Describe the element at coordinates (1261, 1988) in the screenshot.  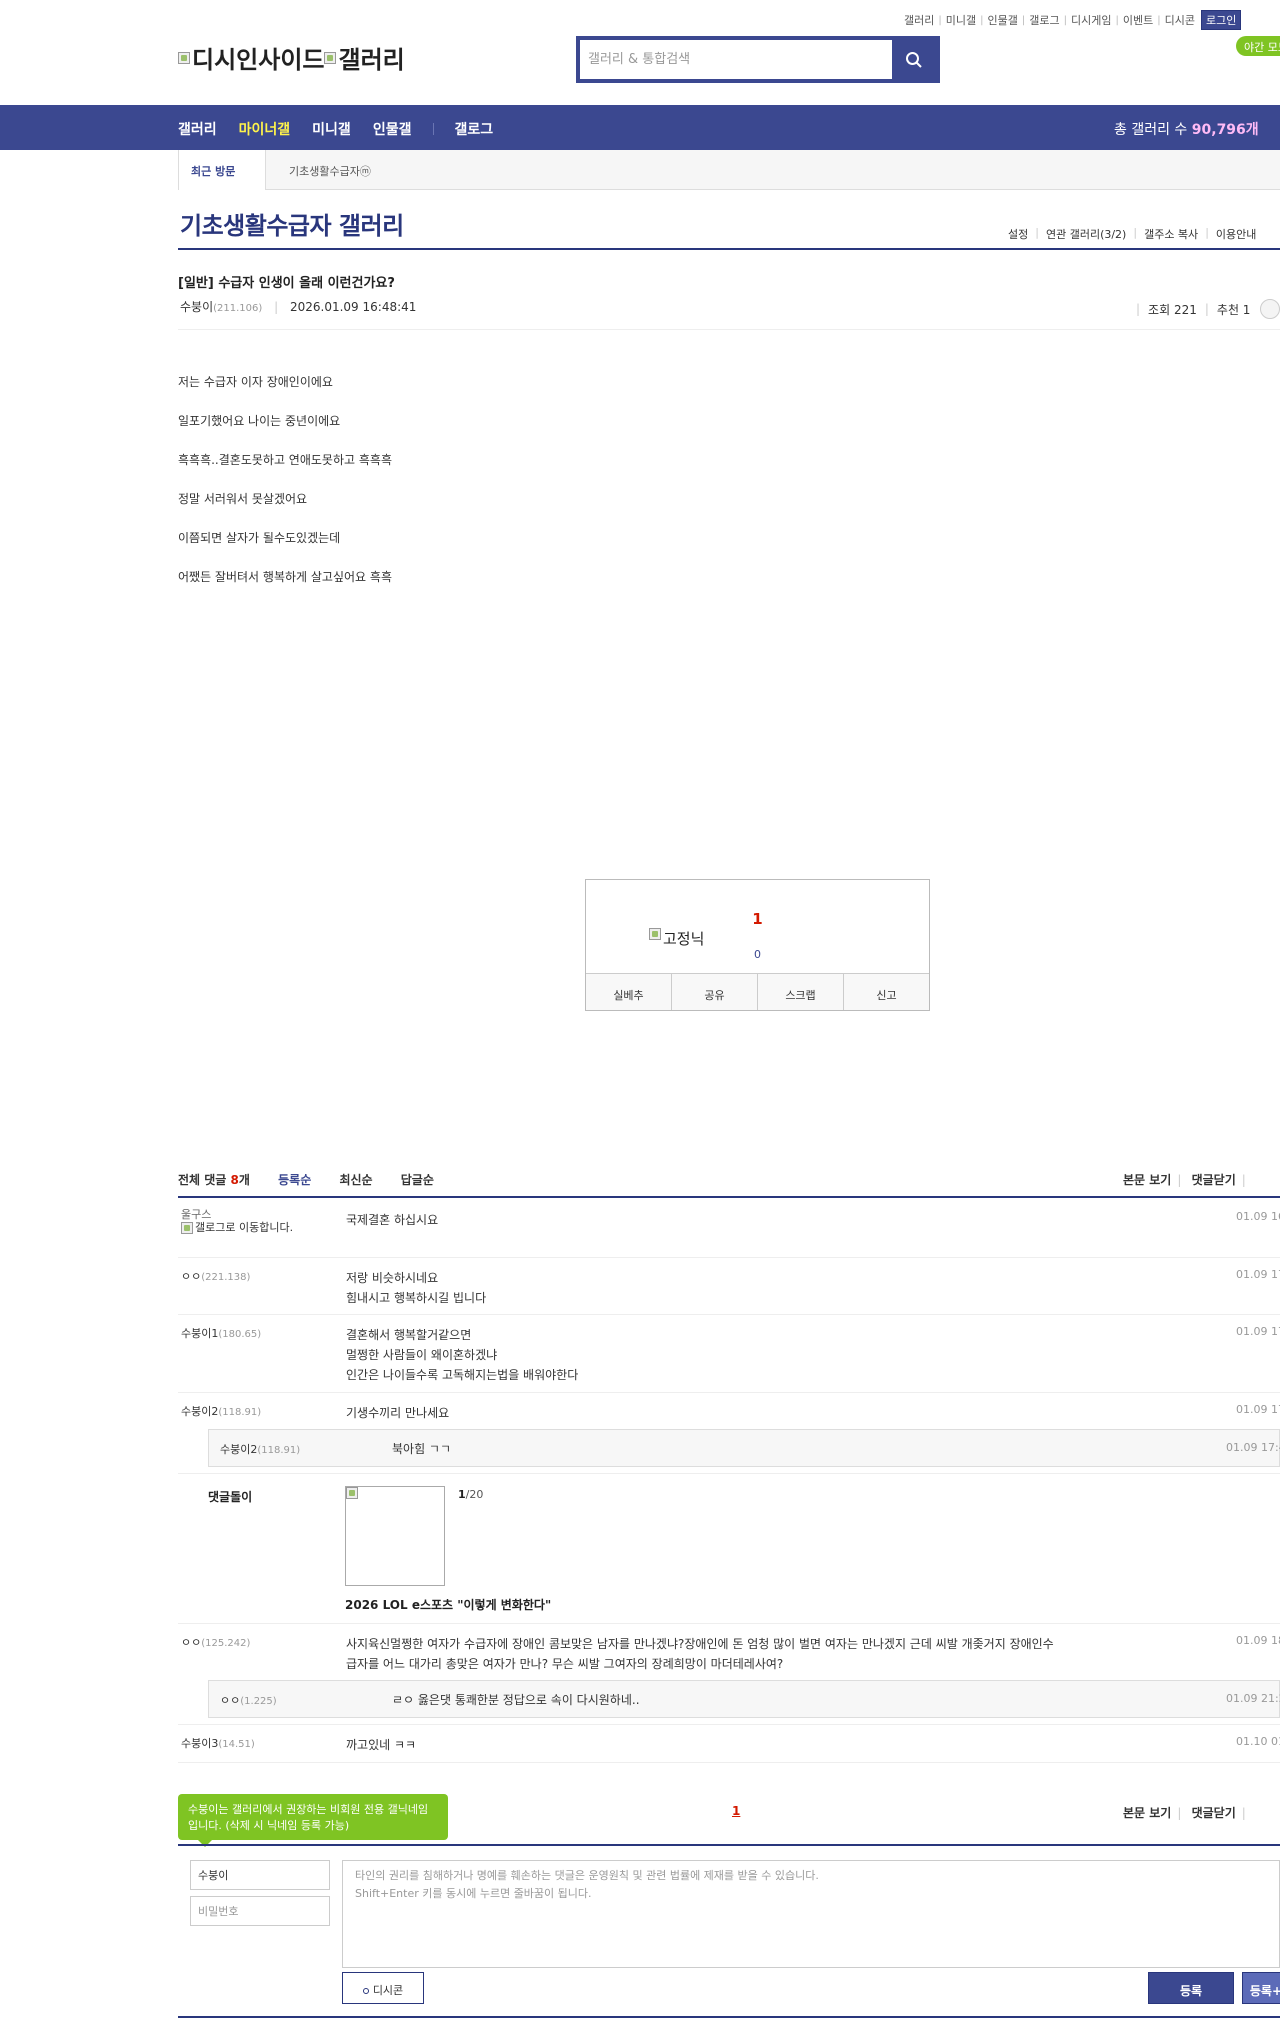
I see `submit-recommend-button: 등록+추천` at that location.